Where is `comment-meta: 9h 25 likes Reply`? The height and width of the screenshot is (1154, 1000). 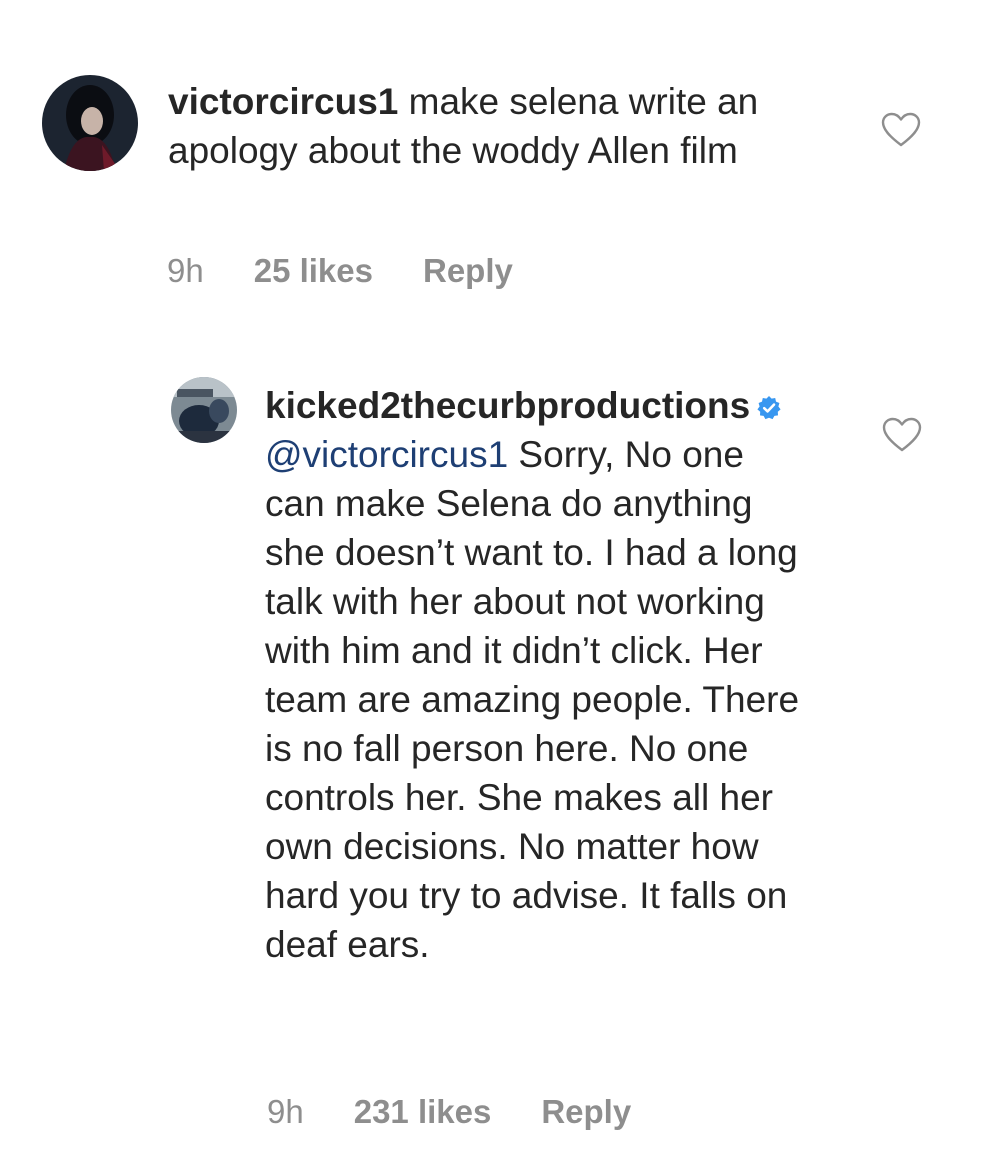
comment-meta: 9h 25 likes Reply is located at coordinates (340, 271).